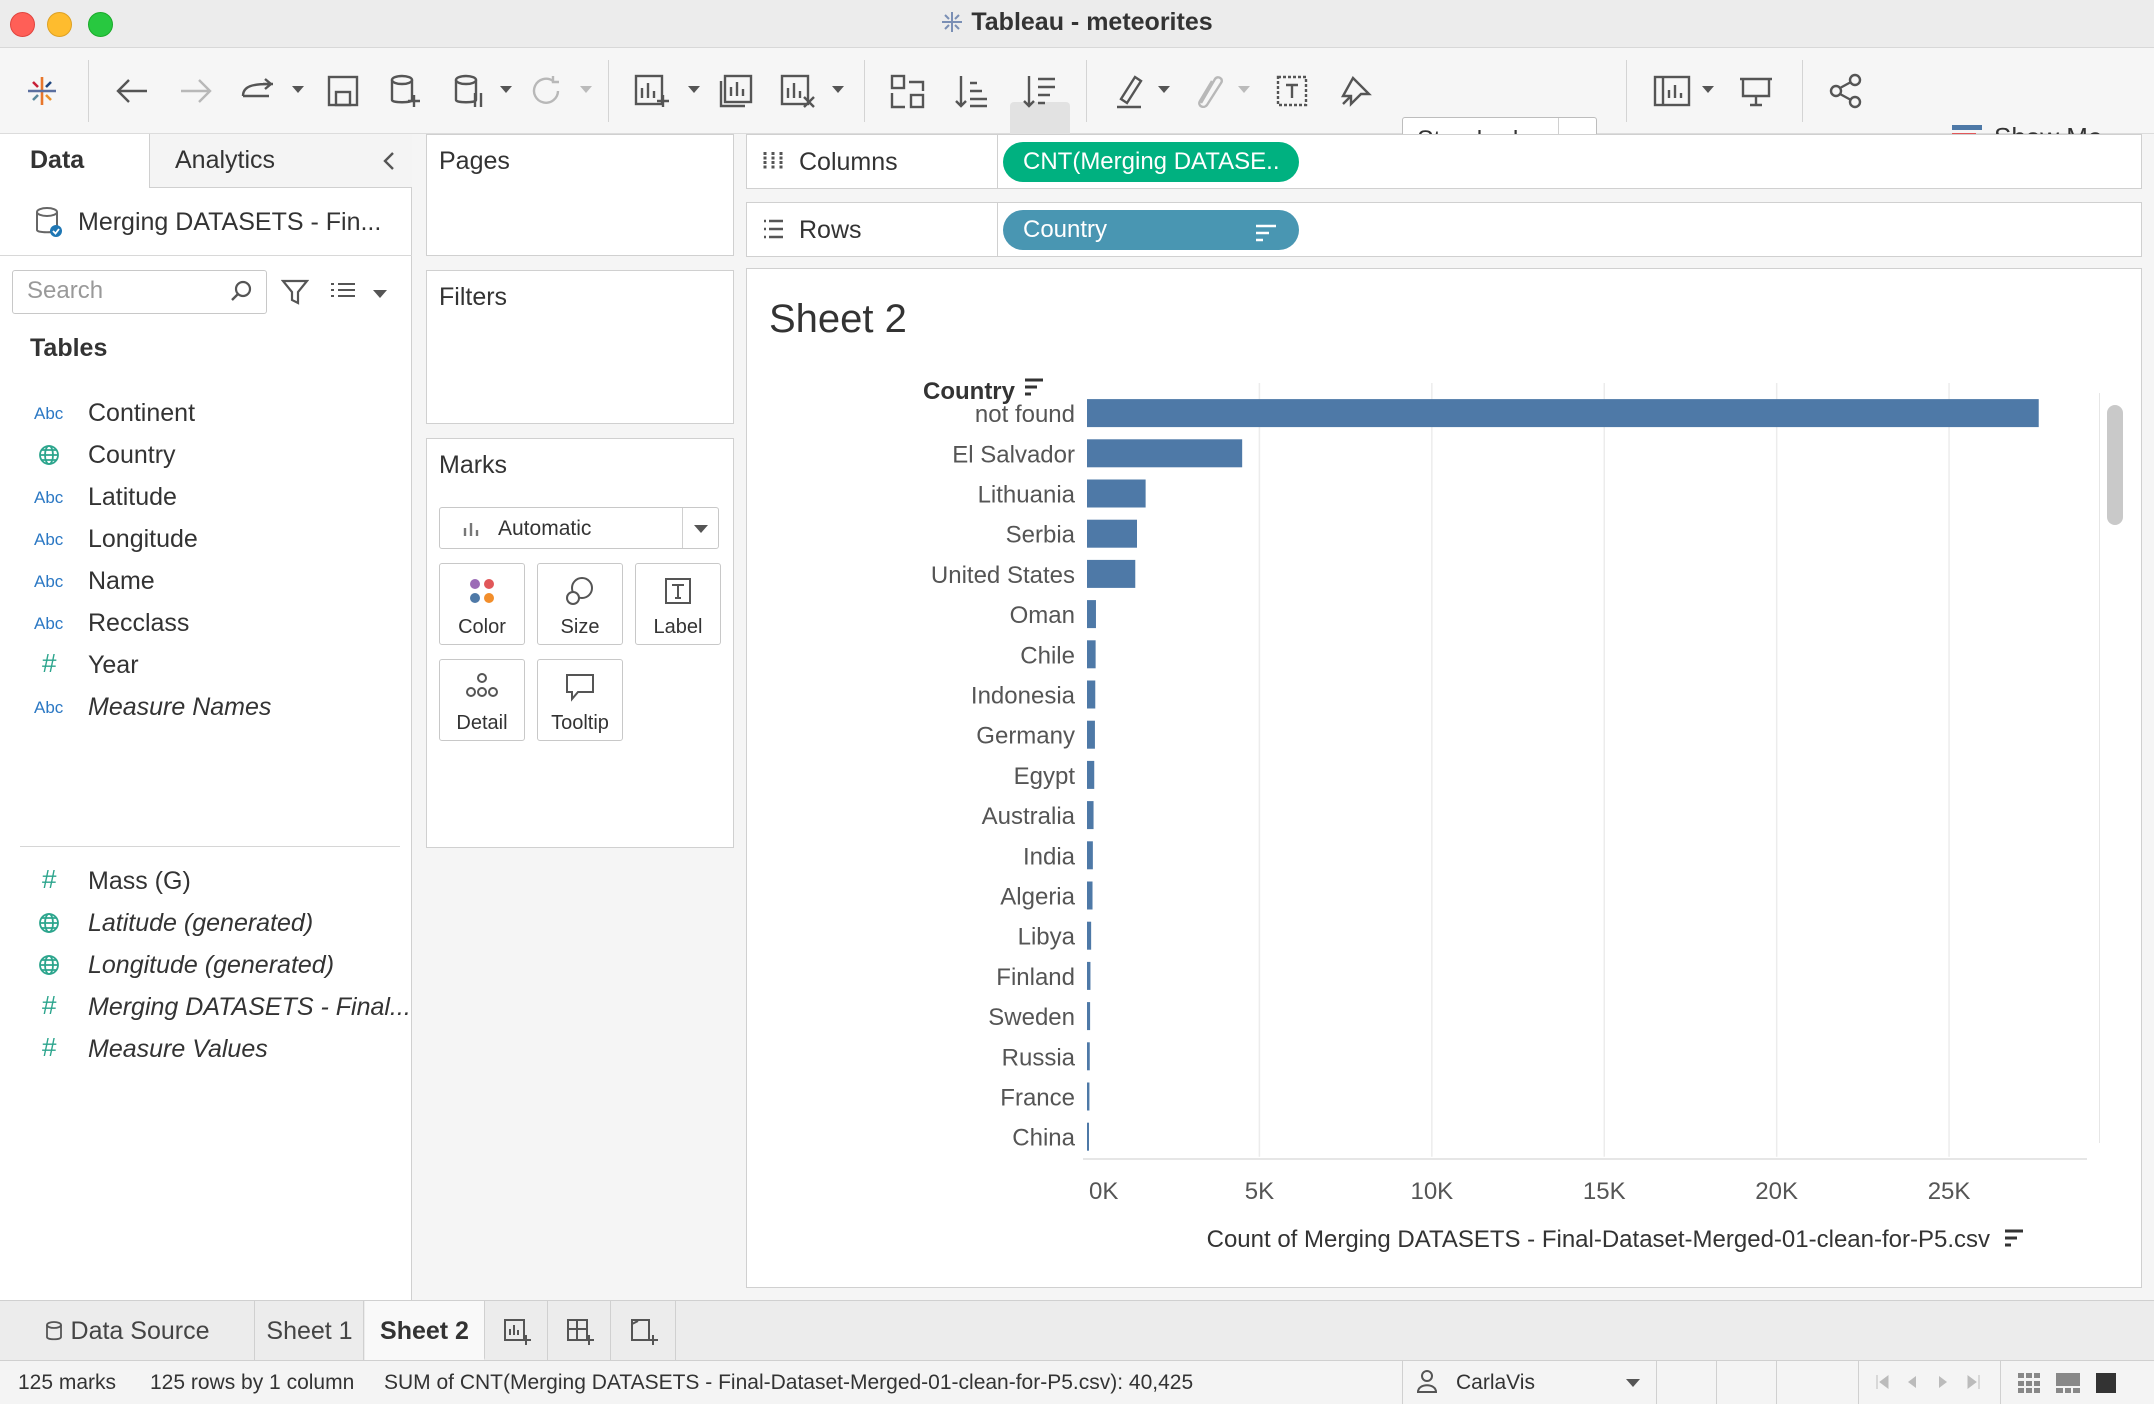 Image resolution: width=2154 pixels, height=1404 pixels. Describe the element at coordinates (1427, 1384) in the screenshot. I see `user-icon` at that location.